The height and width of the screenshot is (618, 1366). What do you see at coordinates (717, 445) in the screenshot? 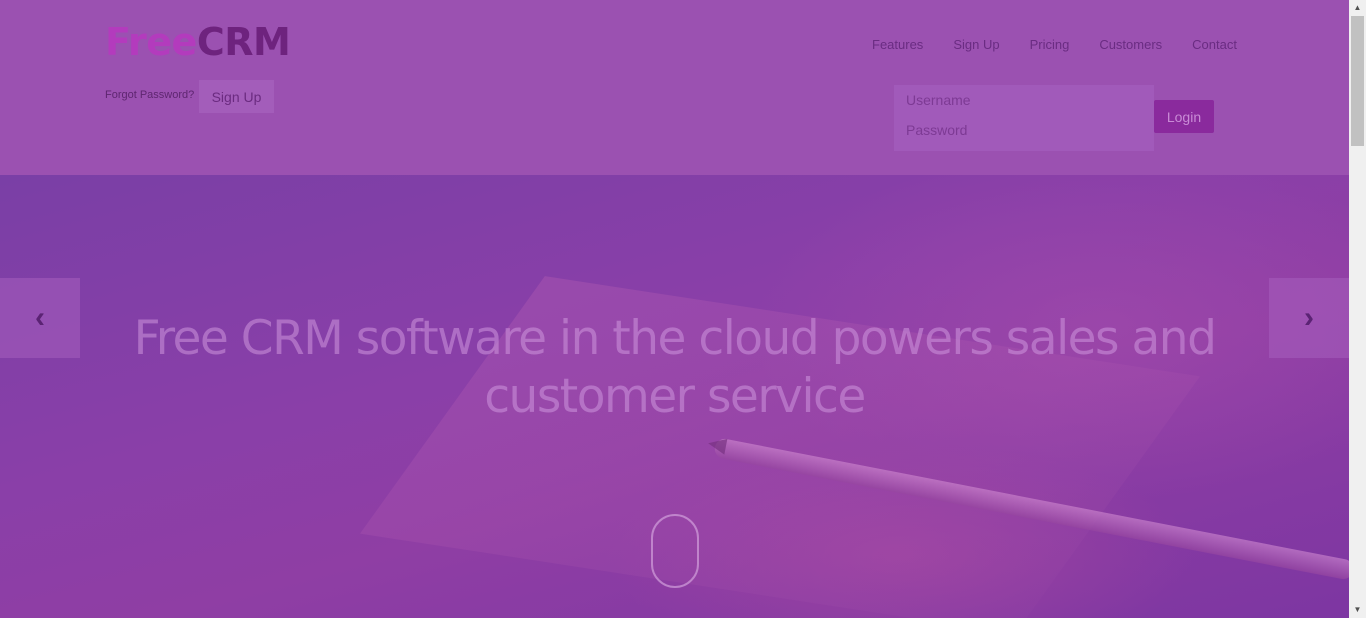
I see `hero-background-pen-tip` at bounding box center [717, 445].